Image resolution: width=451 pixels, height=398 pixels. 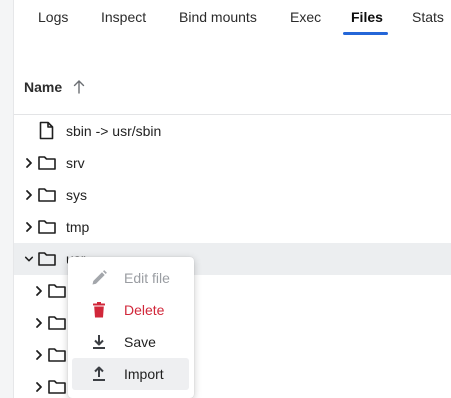 I want to click on active-tab-indicator, so click(x=365, y=33).